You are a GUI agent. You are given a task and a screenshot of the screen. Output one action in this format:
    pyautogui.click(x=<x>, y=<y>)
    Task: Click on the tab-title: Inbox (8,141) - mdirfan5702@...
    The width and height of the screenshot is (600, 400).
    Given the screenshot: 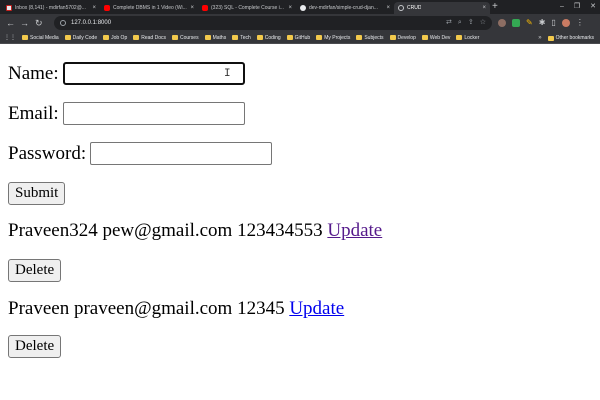 What is the action you would take?
    pyautogui.click(x=50, y=8)
    